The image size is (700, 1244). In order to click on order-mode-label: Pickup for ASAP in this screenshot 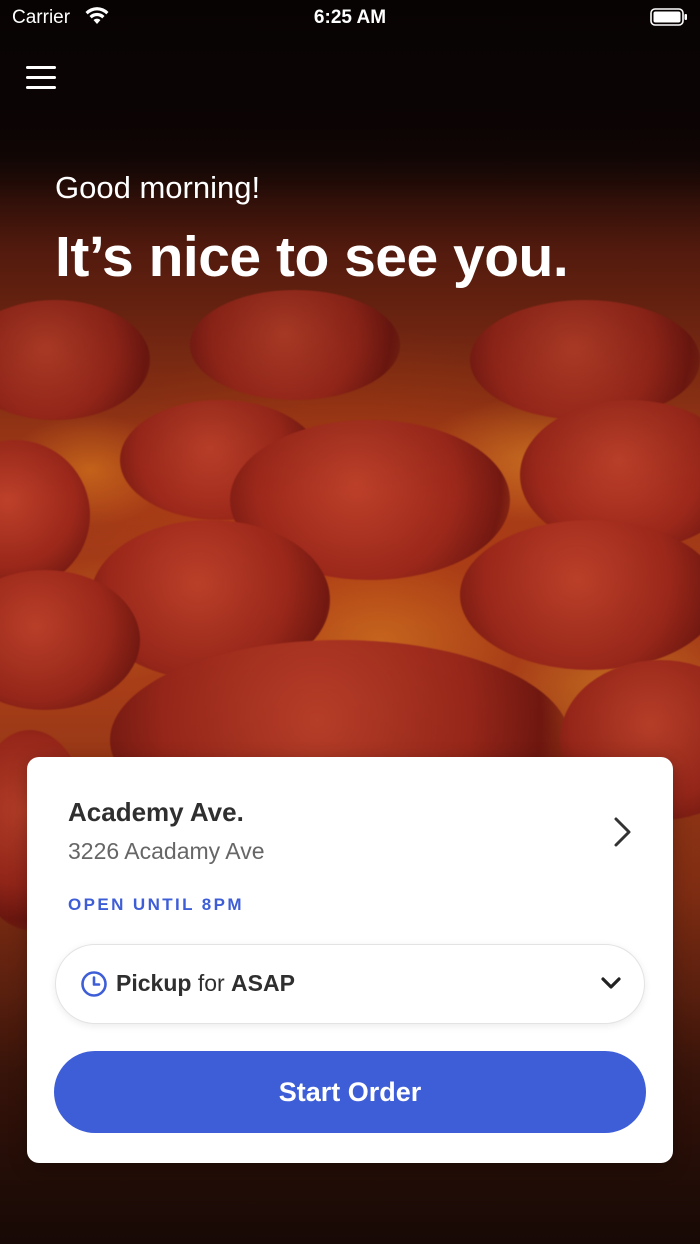, I will do `click(205, 983)`.